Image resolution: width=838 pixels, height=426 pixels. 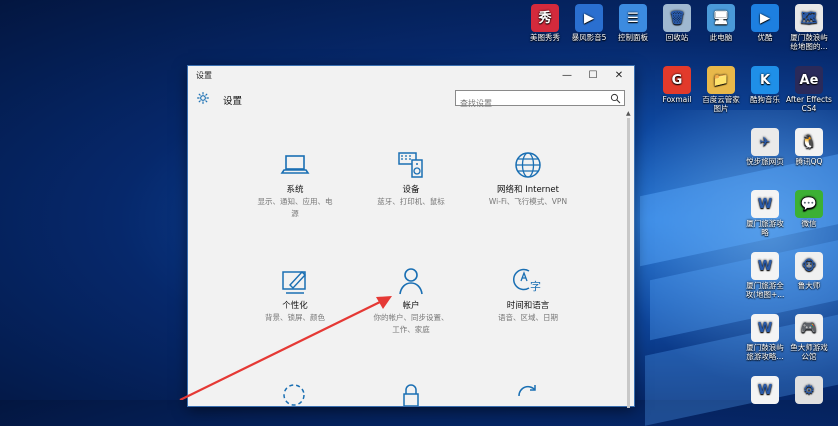 I want to click on desktop-icon-label: 微信, so click(x=809, y=223).